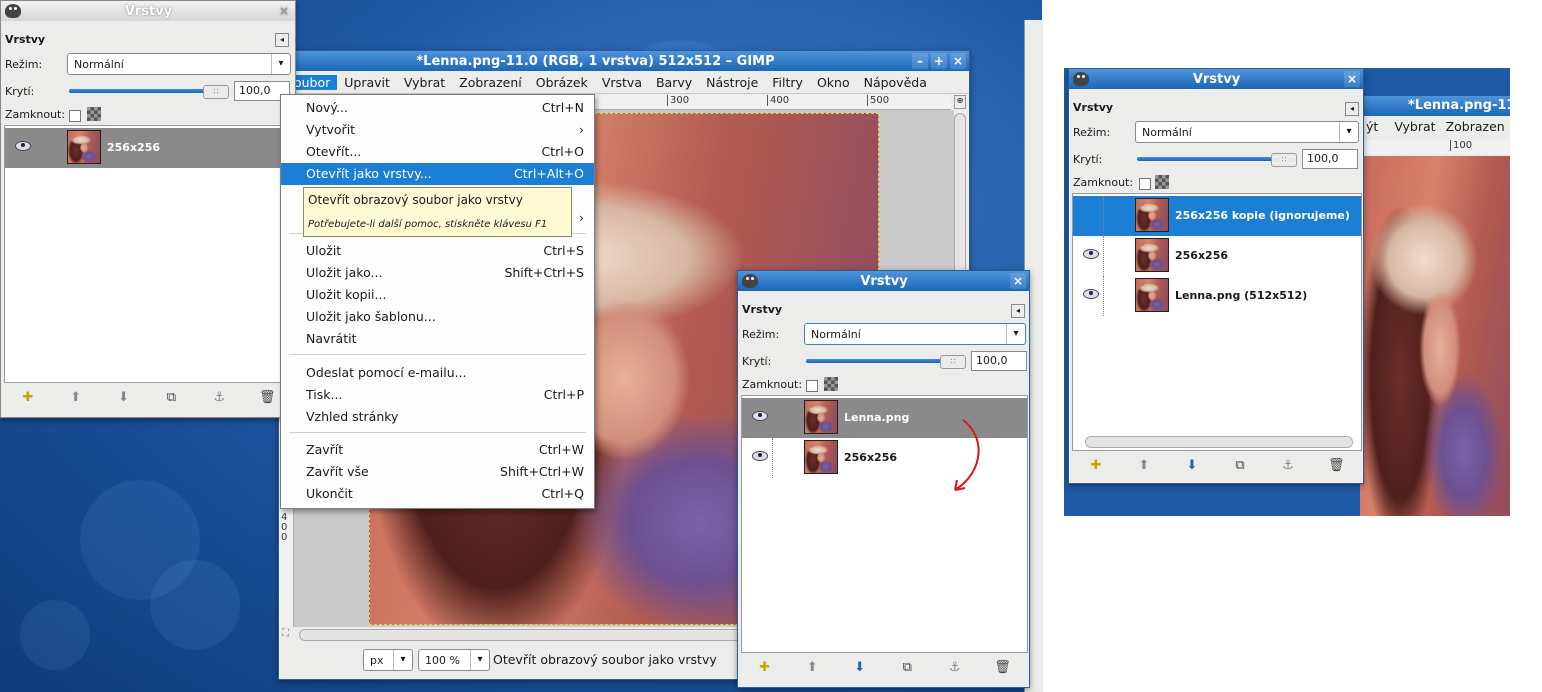 This screenshot has height=692, width=1542. Describe the element at coordinates (895, 82) in the screenshot. I see `menu-napoveda: Nápověda` at that location.